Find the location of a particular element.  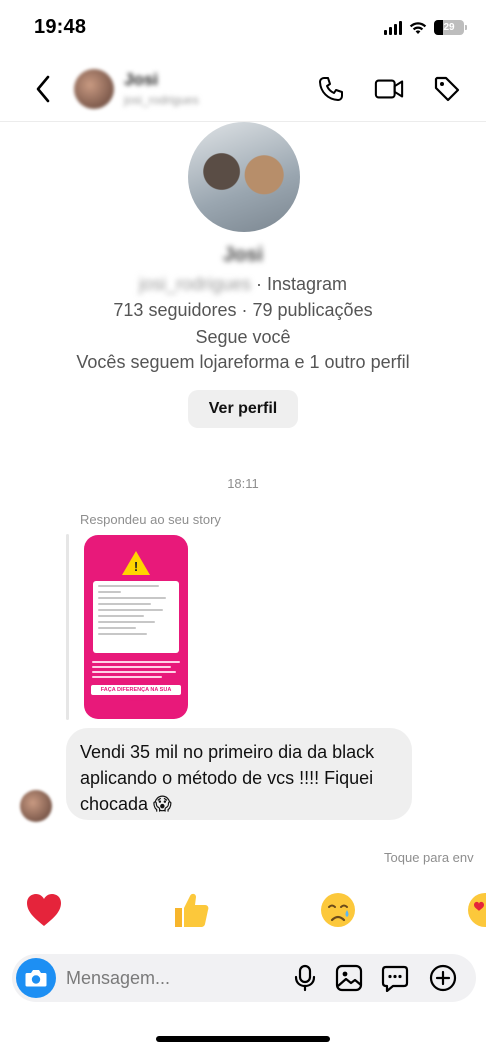

message-composer is located at coordinates (244, 978).